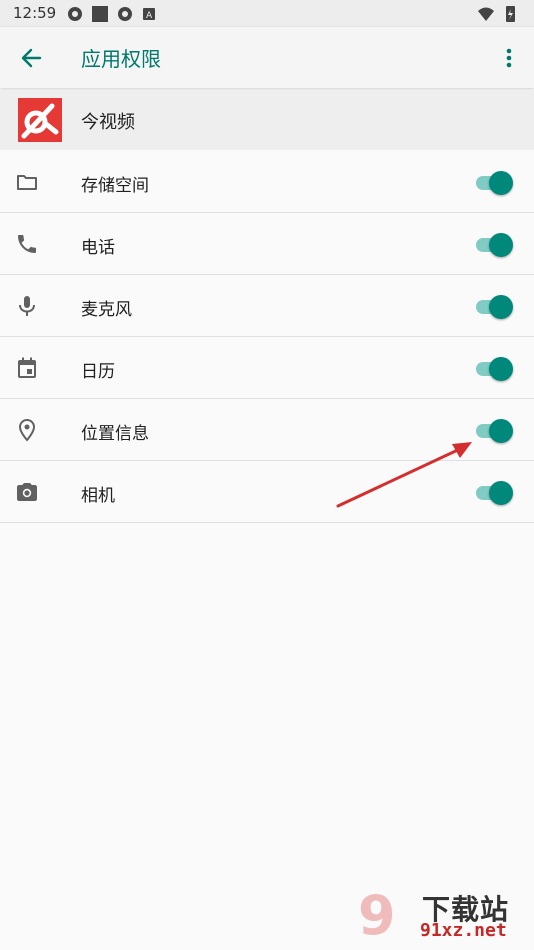 The height and width of the screenshot is (950, 534). Describe the element at coordinates (27, 430) in the screenshot. I see `location-pin-icon` at that location.